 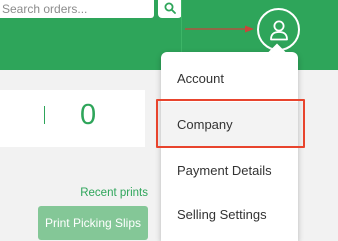 I want to click on pointer-arrow-annotation, so click(x=219, y=29).